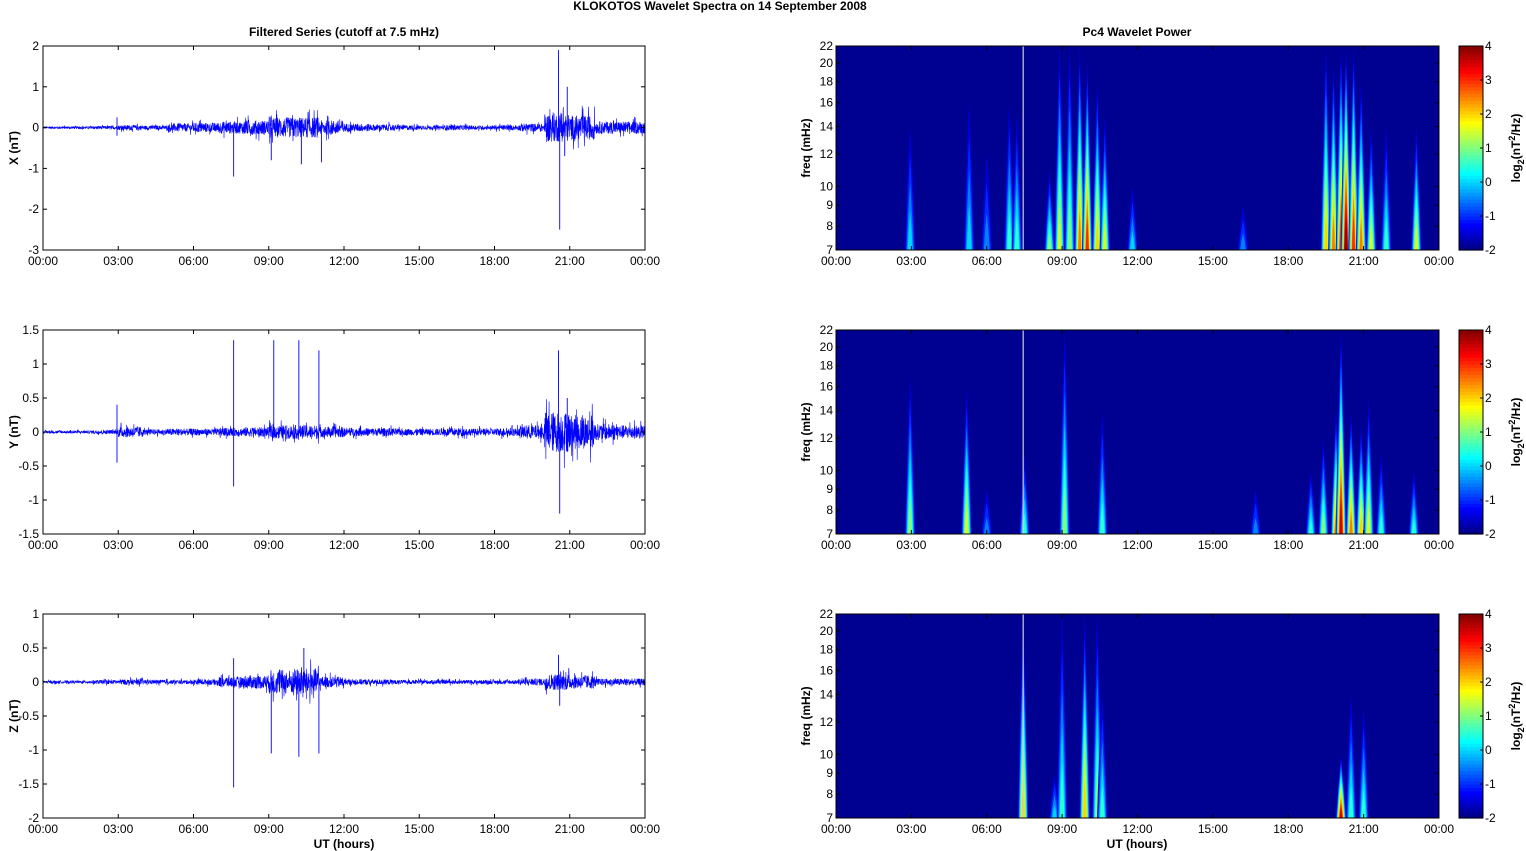 Image resolution: width=1526 pixels, height=851 pixels. What do you see at coordinates (1062, 829) in the screenshot?
I see `wv-xtick-label: 09:00` at bounding box center [1062, 829].